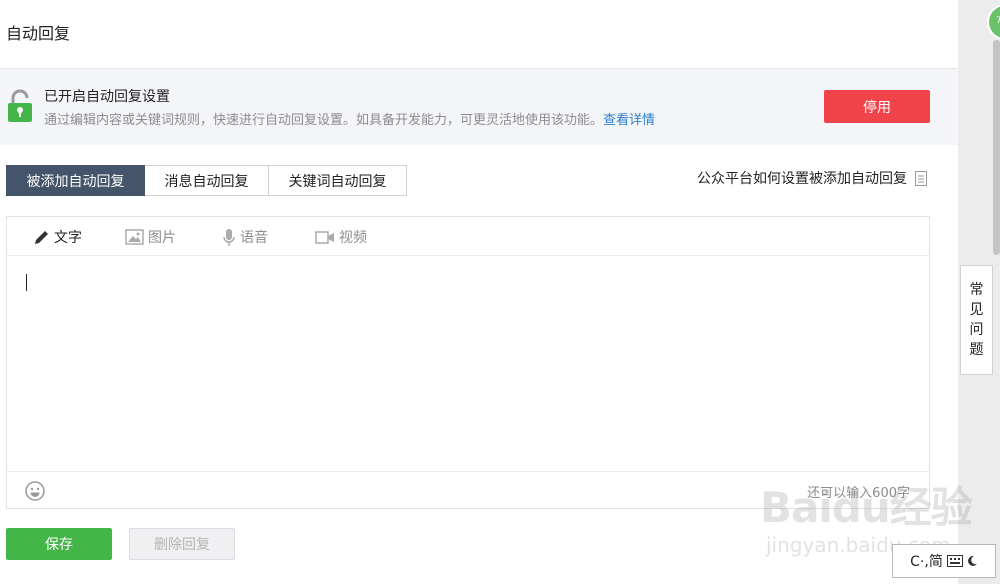 This screenshot has width=1000, height=584. What do you see at coordinates (954, 561) in the screenshot?
I see `keyboard-icon` at bounding box center [954, 561].